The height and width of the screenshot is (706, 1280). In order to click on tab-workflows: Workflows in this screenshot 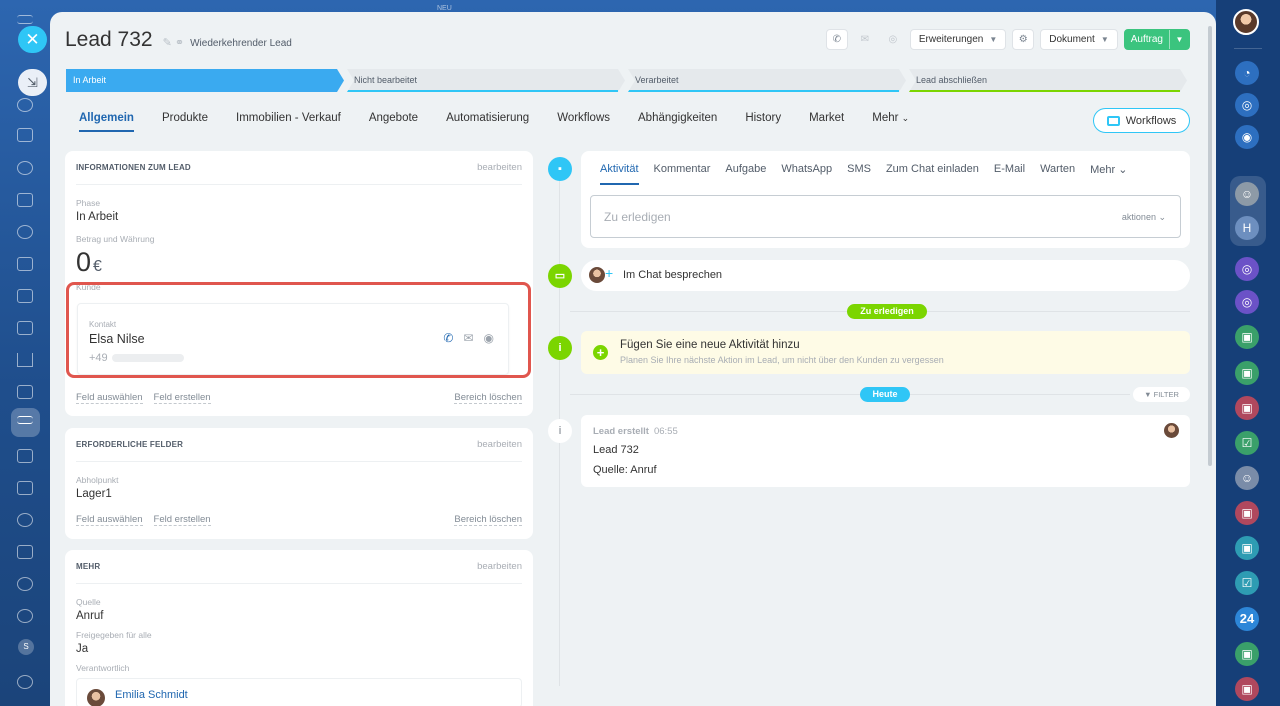, I will do `click(583, 122)`.